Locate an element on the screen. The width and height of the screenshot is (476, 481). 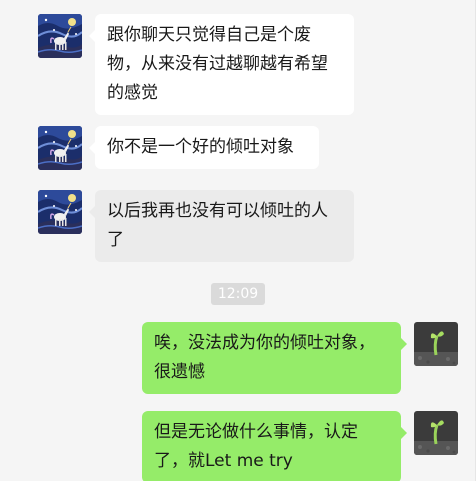
timestamp-row: 12:09 is located at coordinates (238, 294).